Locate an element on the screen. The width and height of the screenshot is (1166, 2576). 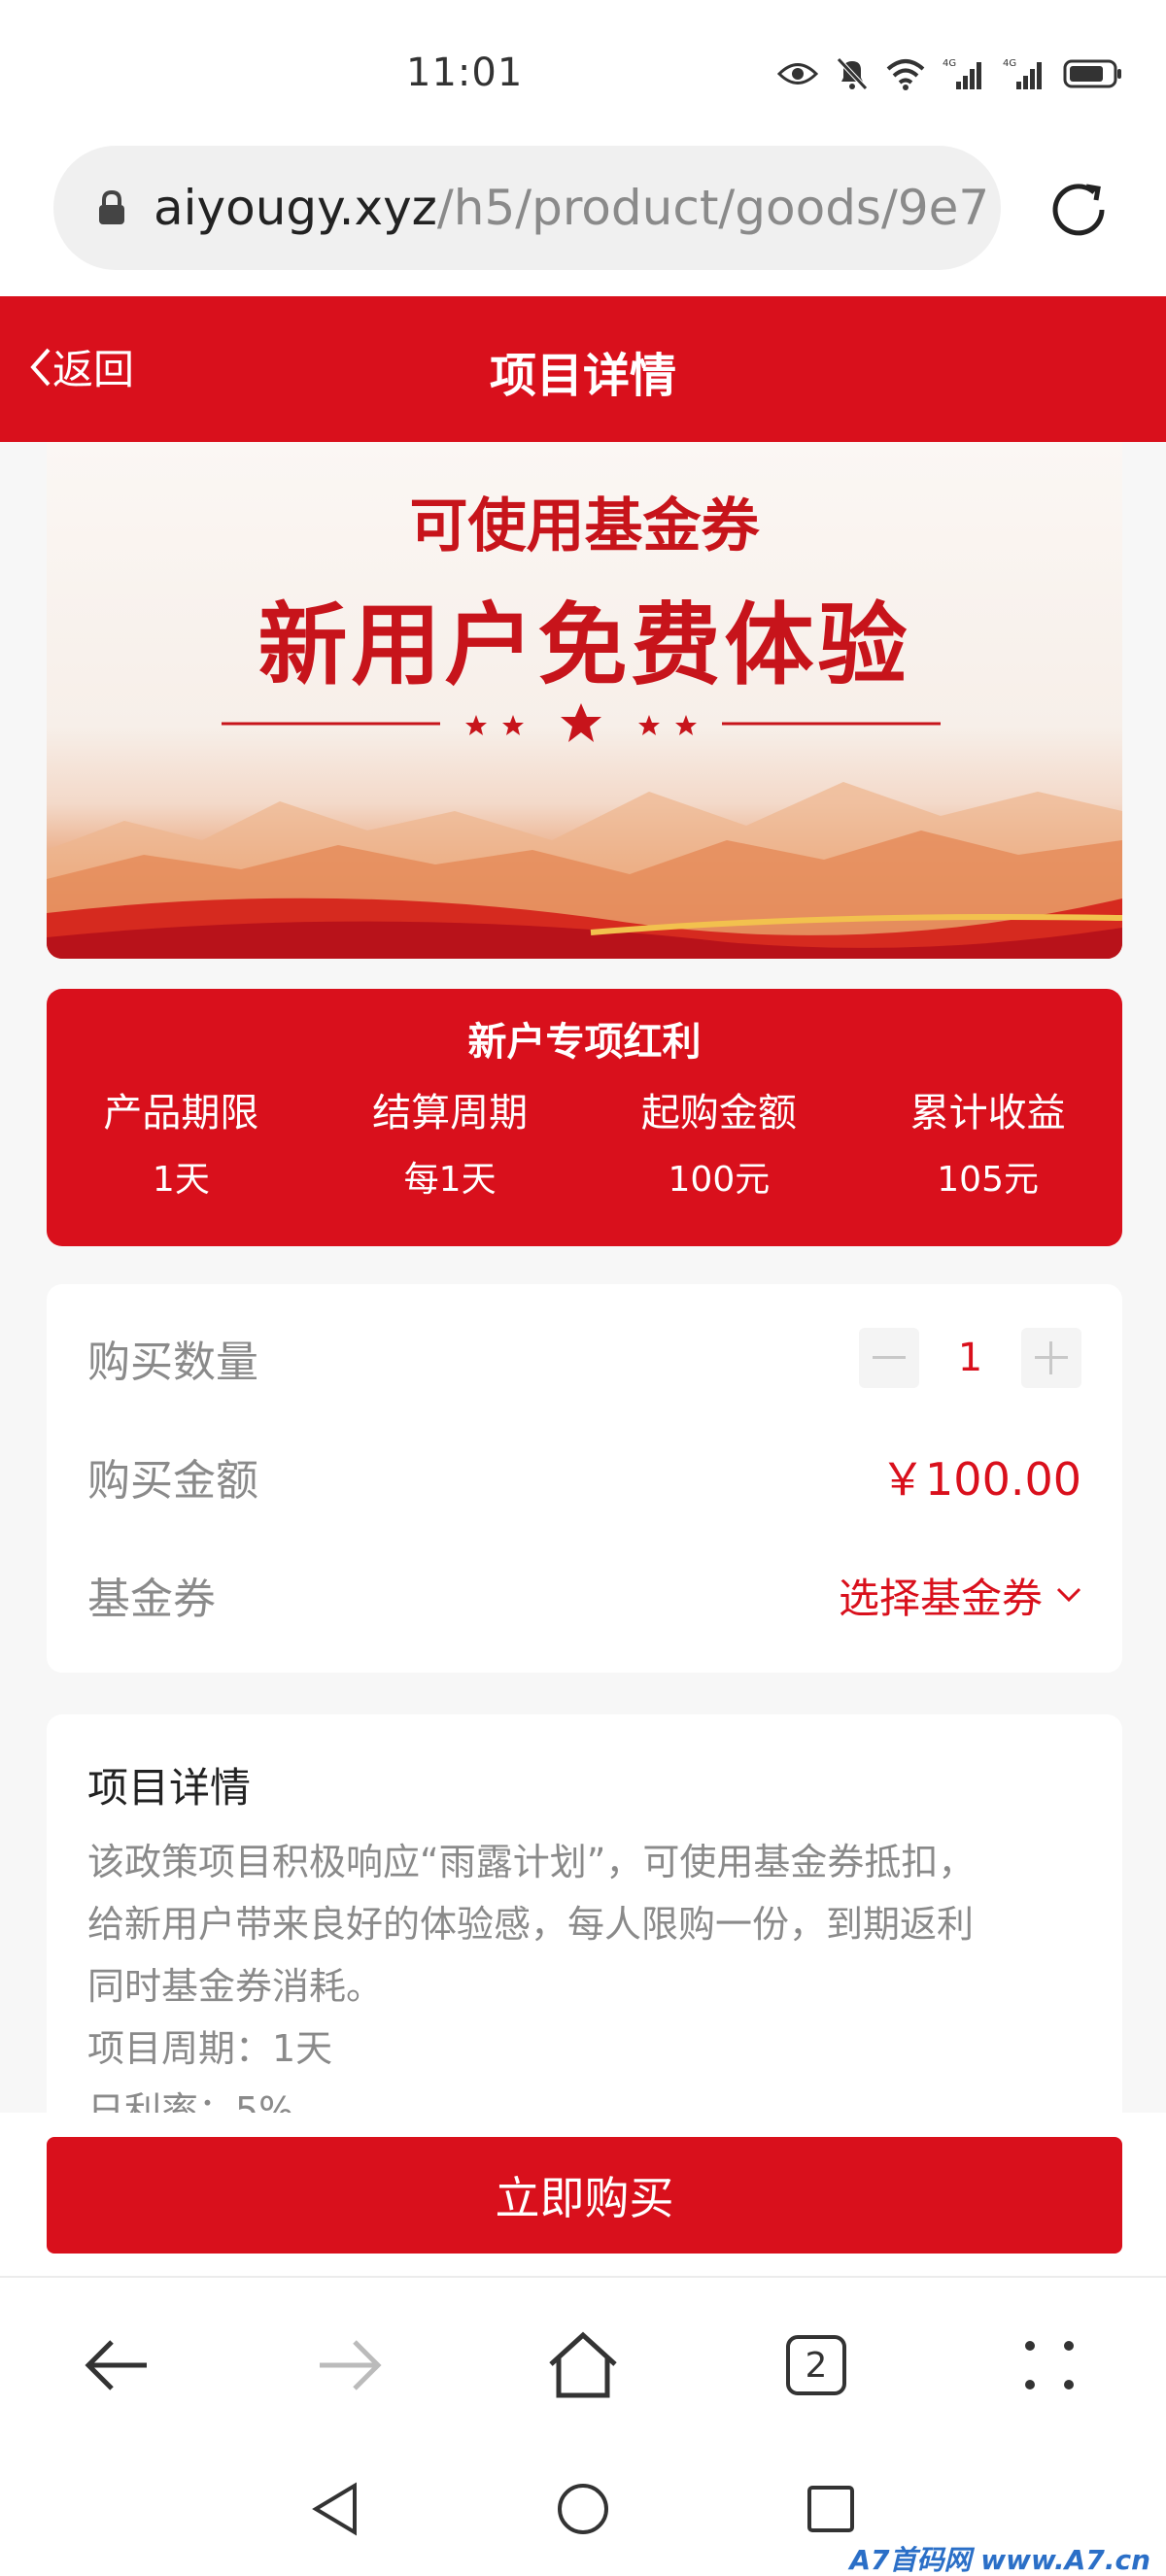
home-icon is located at coordinates (583, 2364).